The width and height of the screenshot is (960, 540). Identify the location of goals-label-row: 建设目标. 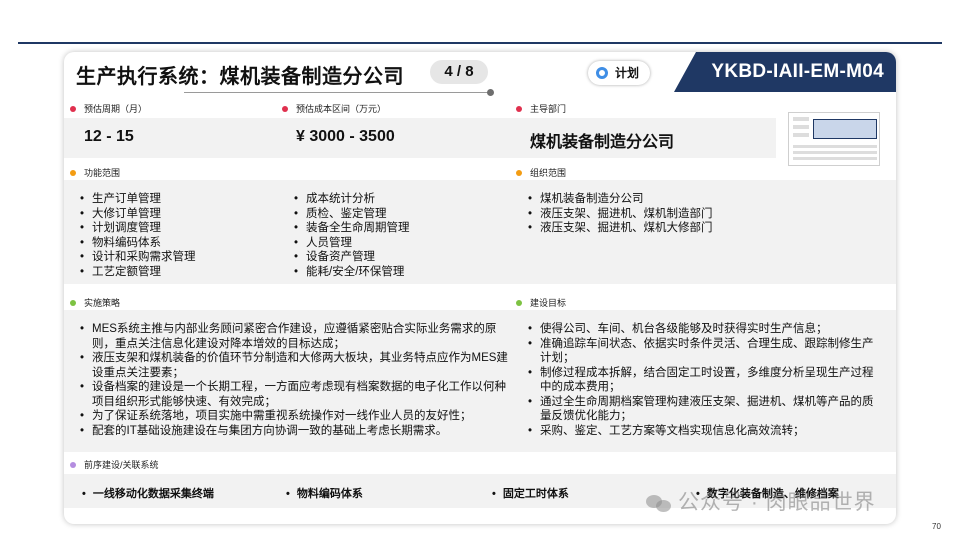
(541, 302).